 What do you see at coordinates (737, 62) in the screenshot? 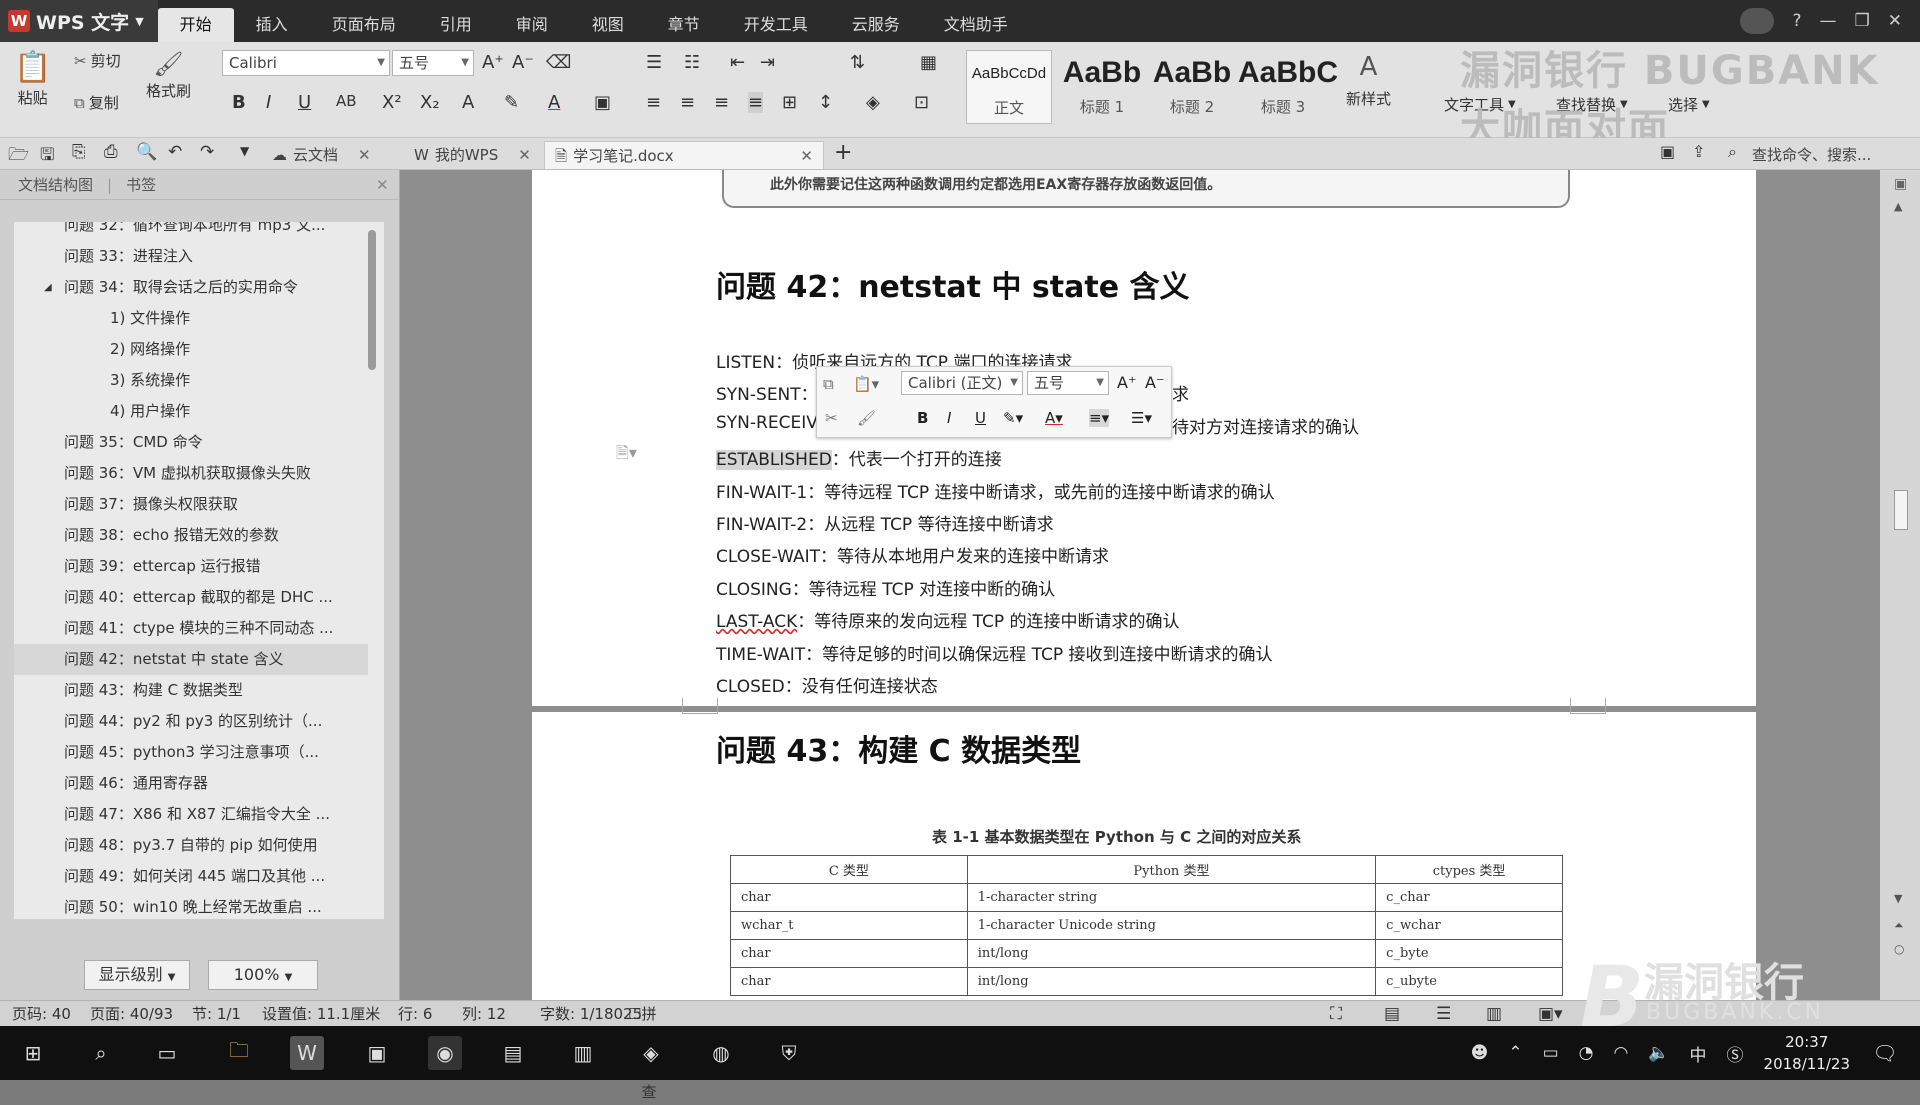
I see `outdent-icon: ⇤` at bounding box center [737, 62].